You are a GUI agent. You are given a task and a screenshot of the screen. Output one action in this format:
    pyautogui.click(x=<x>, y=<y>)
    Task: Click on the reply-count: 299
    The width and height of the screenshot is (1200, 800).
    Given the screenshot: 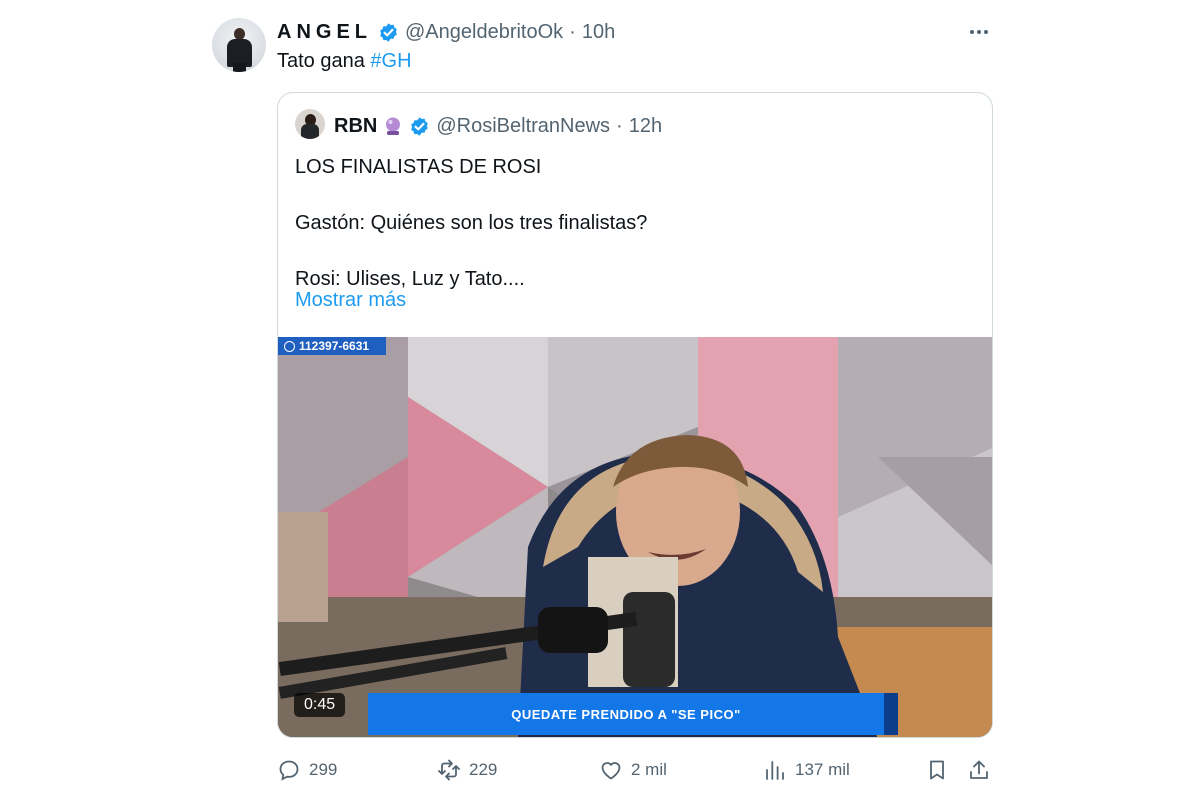 What is the action you would take?
    pyautogui.click(x=323, y=769)
    